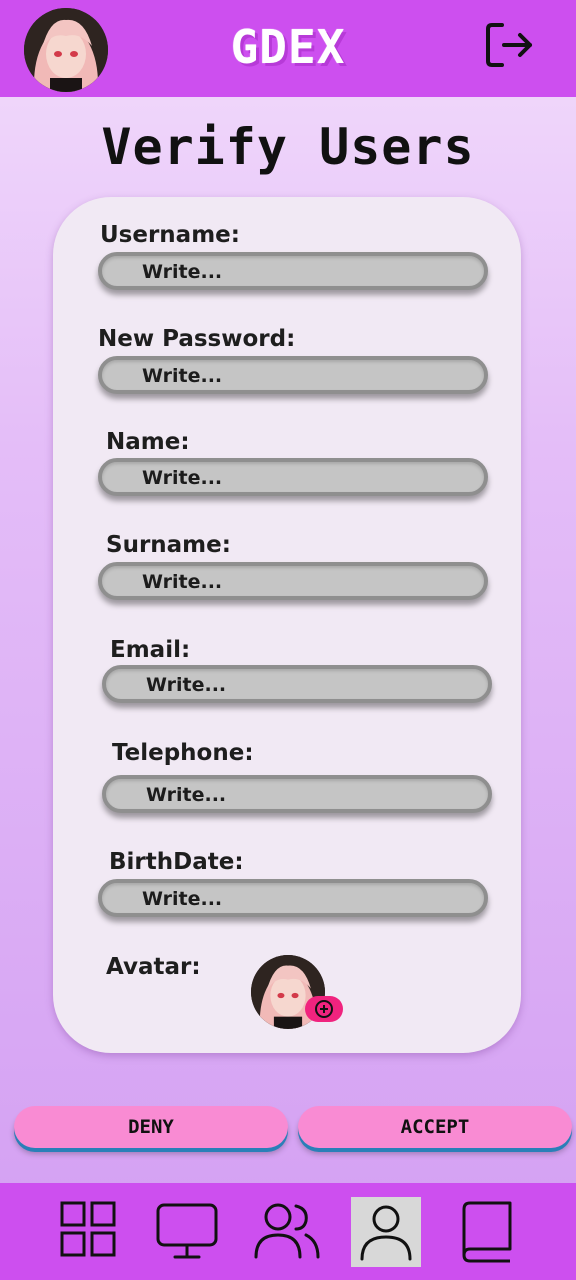  What do you see at coordinates (148, 442) in the screenshot?
I see `name-label: Name:` at bounding box center [148, 442].